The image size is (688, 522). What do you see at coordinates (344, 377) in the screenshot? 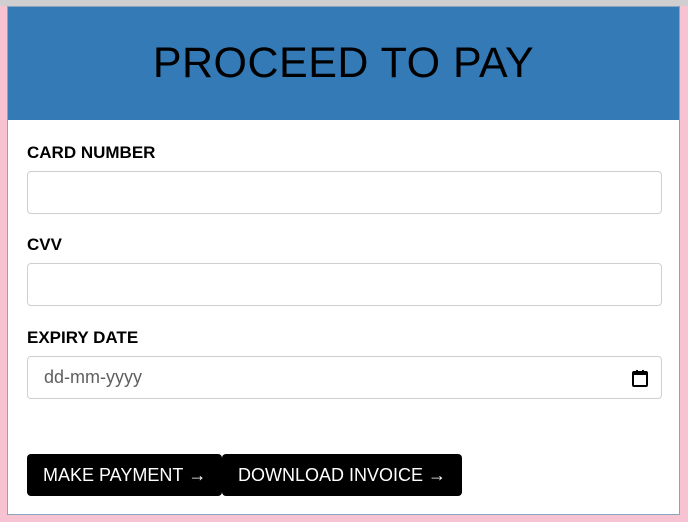
I see `expiry-date-input: dd-mm-yyyy` at bounding box center [344, 377].